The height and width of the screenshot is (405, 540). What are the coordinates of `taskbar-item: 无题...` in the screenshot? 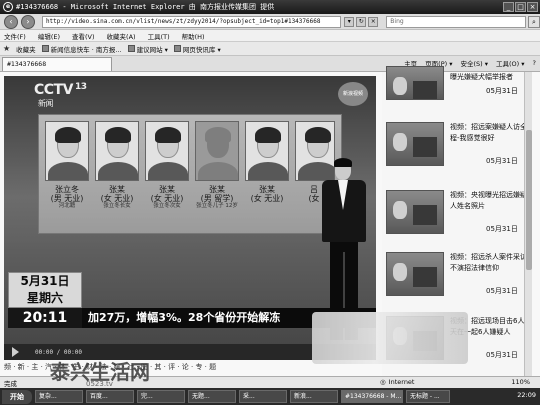 It's located at (212, 396).